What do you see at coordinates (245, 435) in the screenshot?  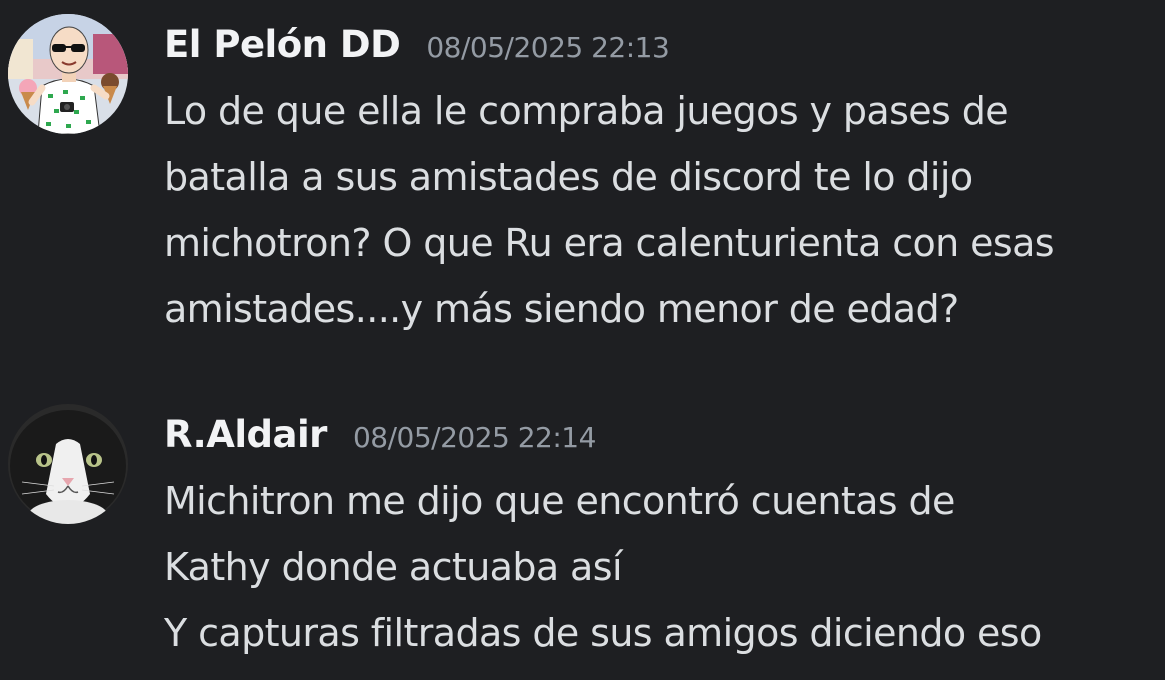 I see `username: R.Aldair` at bounding box center [245, 435].